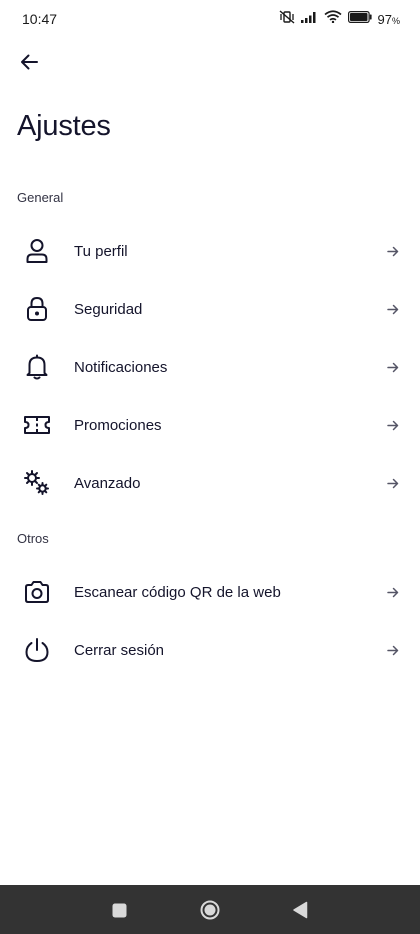 The height and width of the screenshot is (934, 420). I want to click on recents-button, so click(119, 910).